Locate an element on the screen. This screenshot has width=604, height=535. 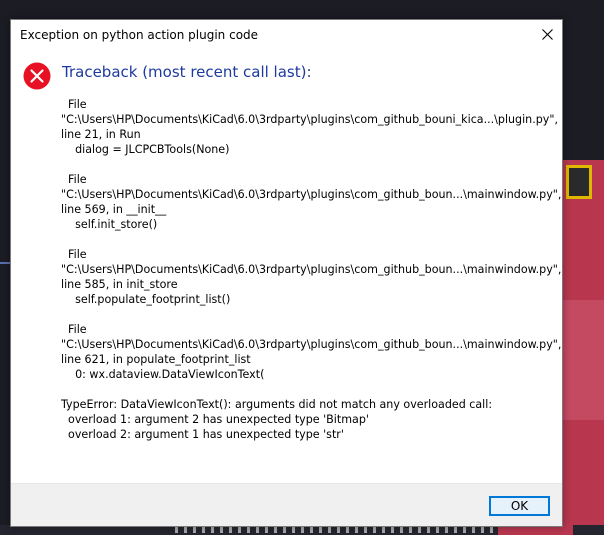
close-icon is located at coordinates (547, 34).